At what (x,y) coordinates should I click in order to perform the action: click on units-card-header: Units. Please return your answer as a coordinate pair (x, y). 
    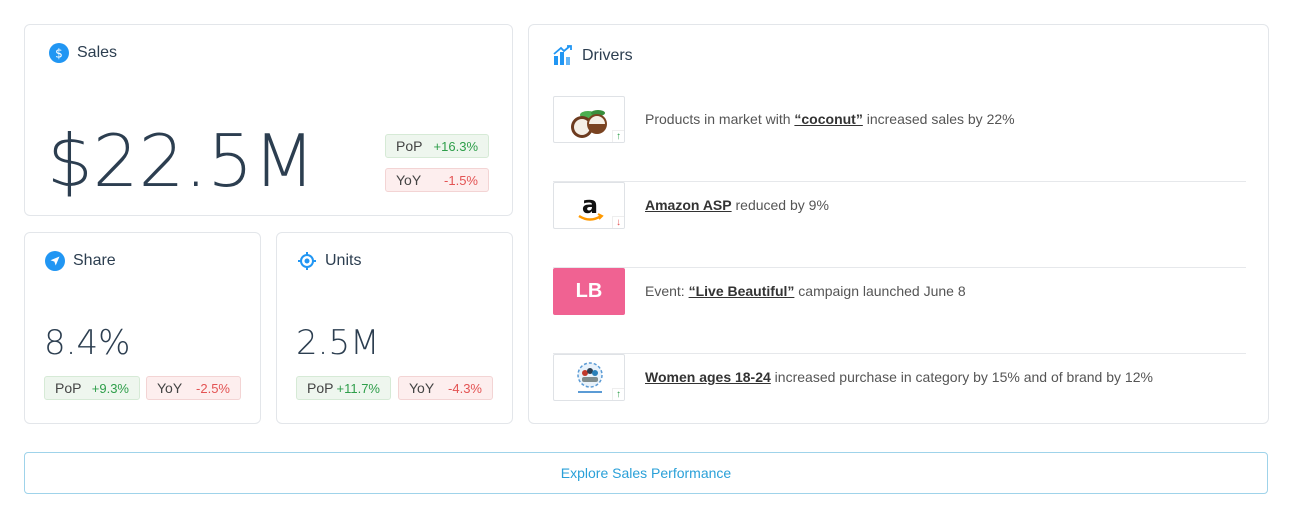
    Looking at the image, I should click on (329, 261).